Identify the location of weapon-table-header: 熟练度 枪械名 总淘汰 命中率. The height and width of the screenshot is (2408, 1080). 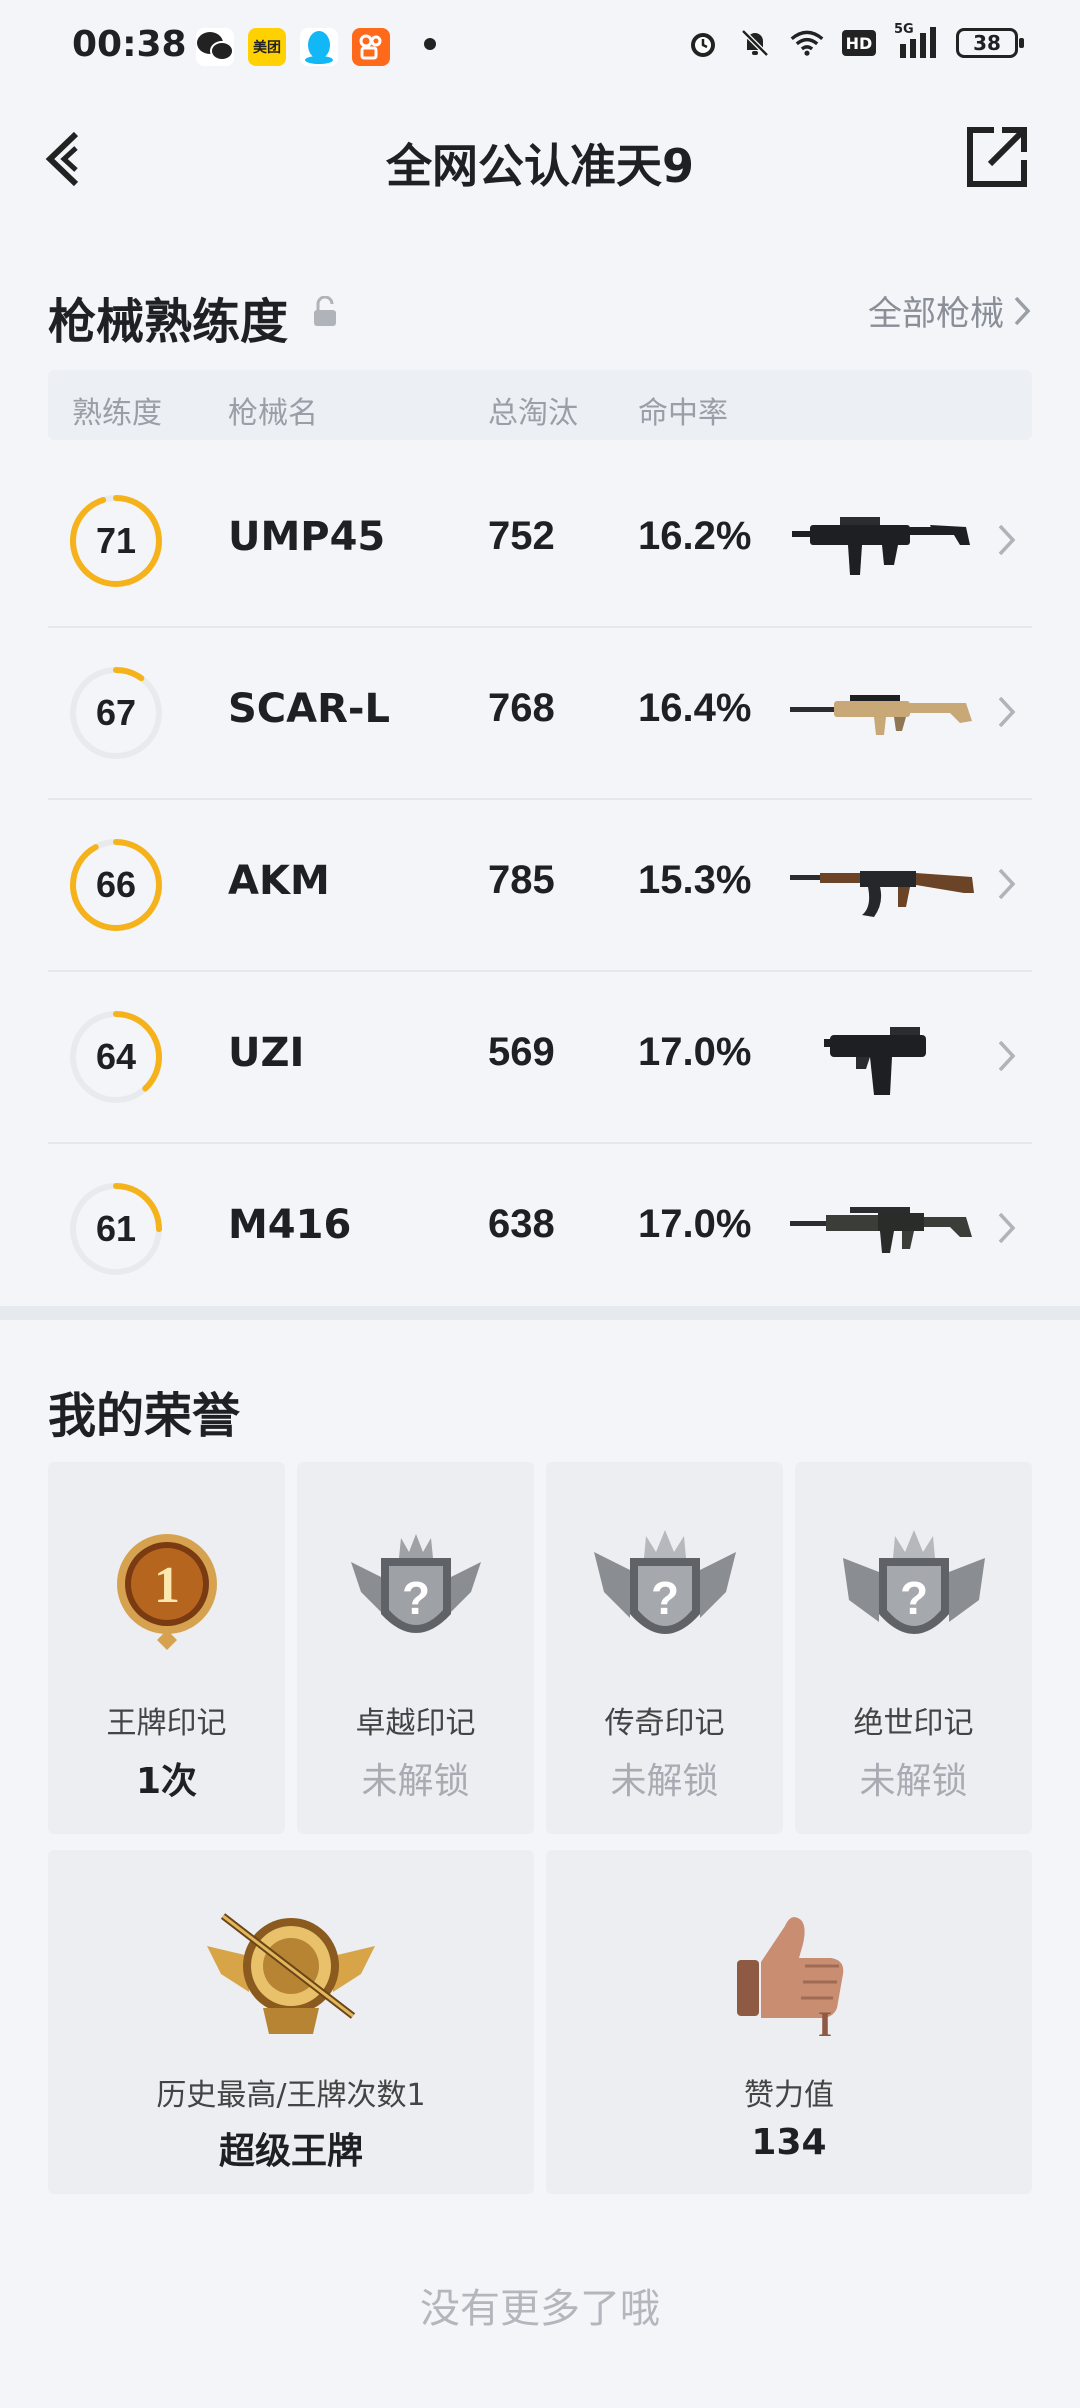
(540, 405).